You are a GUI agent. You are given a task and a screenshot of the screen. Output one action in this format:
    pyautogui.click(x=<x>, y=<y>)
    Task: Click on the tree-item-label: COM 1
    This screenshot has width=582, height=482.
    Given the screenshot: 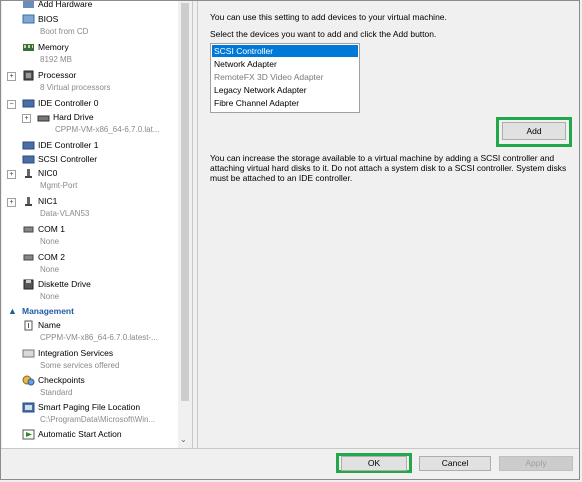 What is the action you would take?
    pyautogui.click(x=51, y=229)
    